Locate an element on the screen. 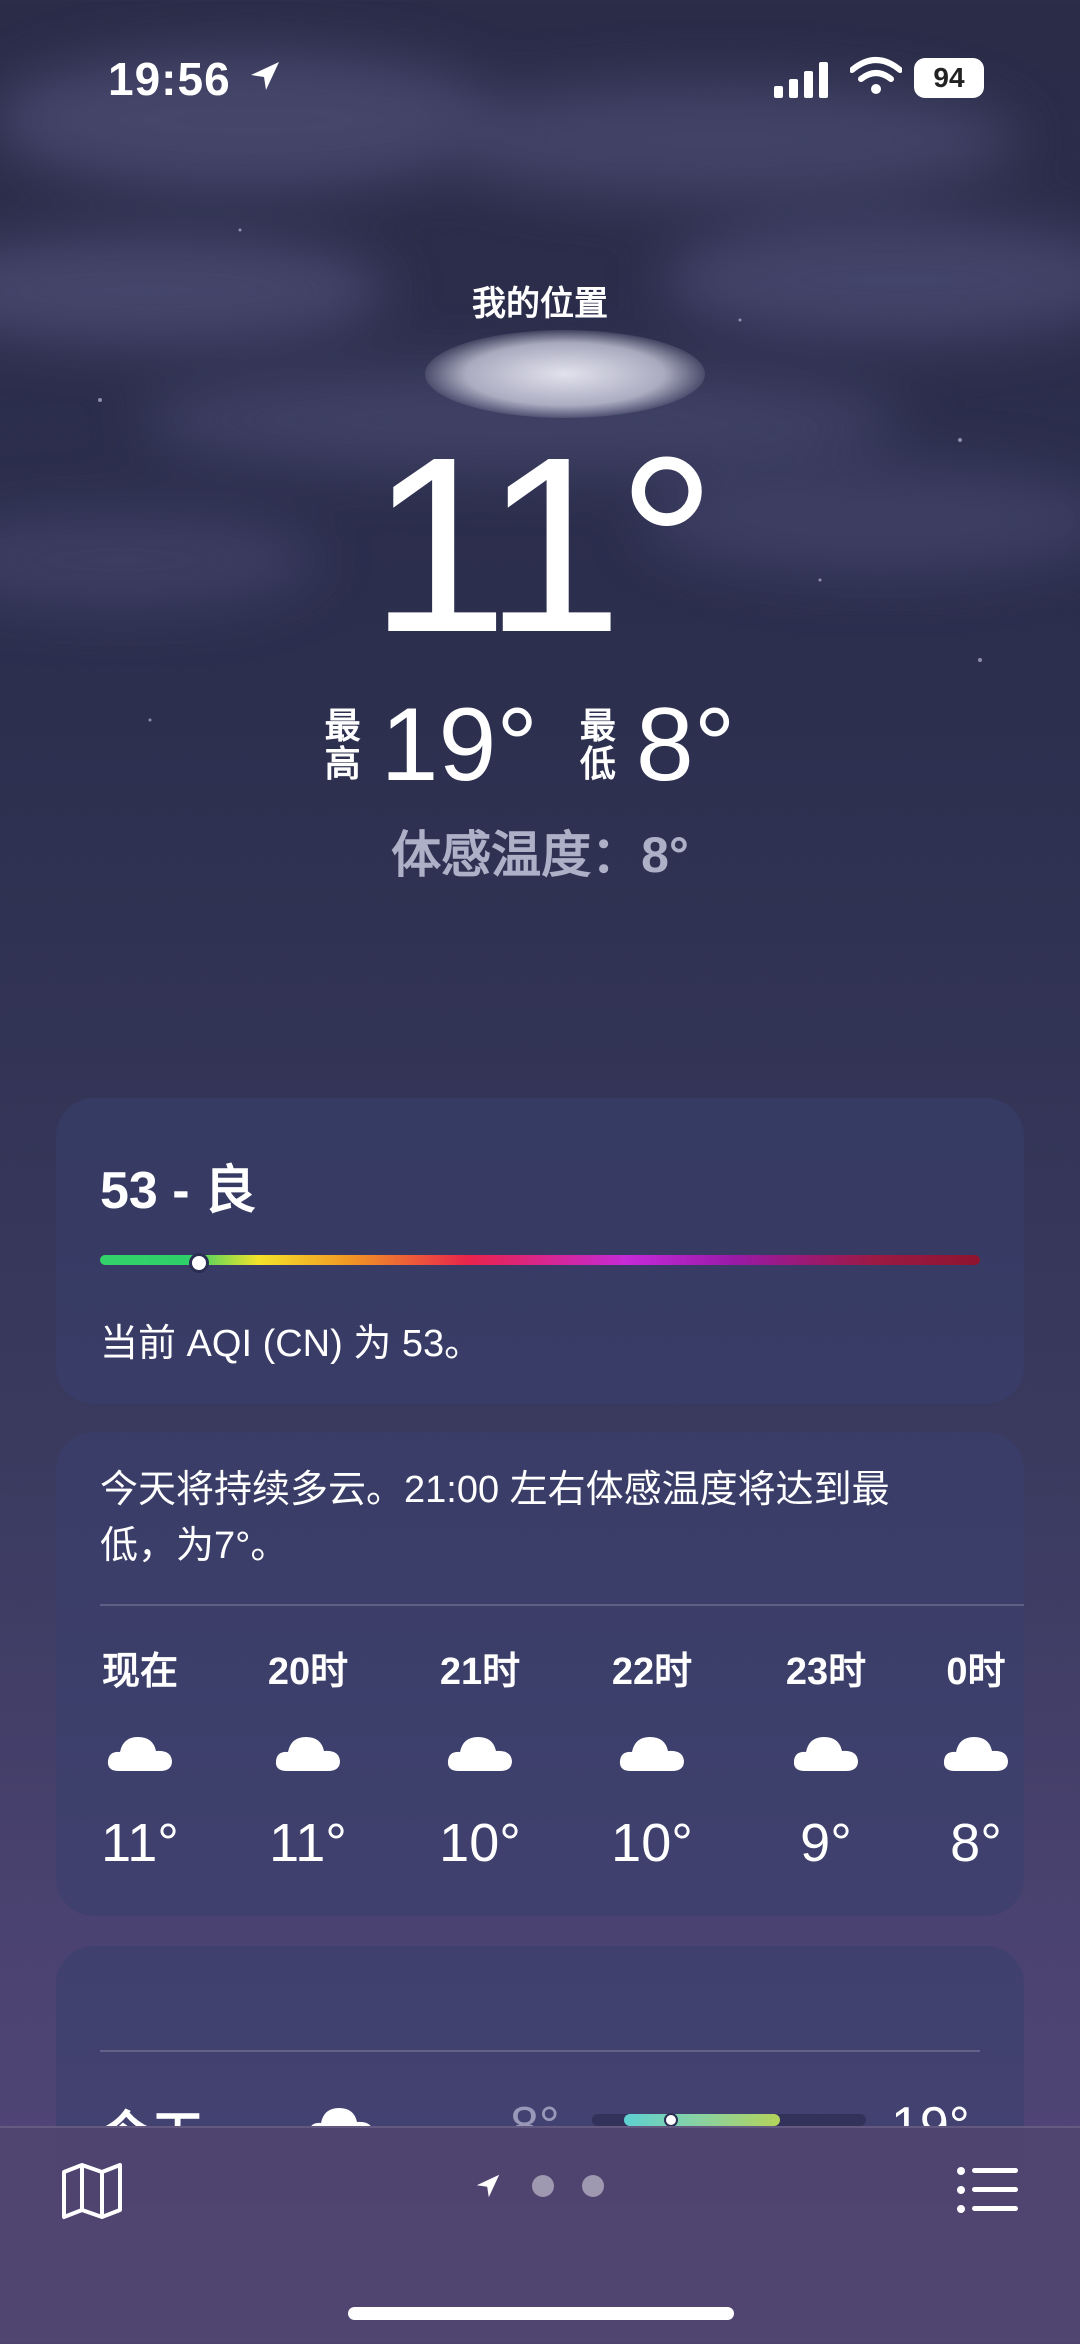 This screenshot has height=2344, width=1080. map-icon is located at coordinates (92, 2191).